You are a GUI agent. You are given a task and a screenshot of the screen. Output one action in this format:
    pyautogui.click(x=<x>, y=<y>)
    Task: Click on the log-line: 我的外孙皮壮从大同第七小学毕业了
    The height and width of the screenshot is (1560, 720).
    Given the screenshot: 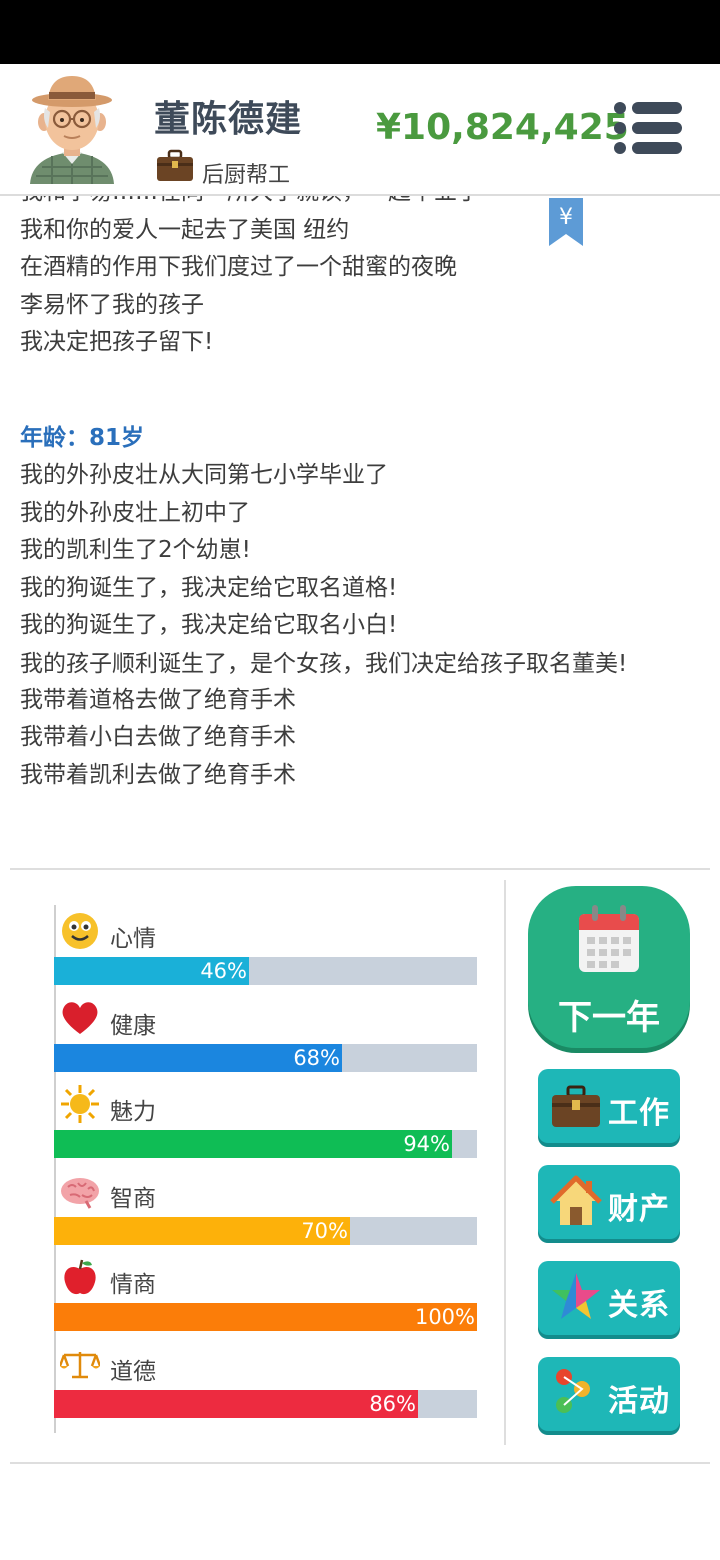 What is the action you would take?
    pyautogui.click(x=204, y=475)
    